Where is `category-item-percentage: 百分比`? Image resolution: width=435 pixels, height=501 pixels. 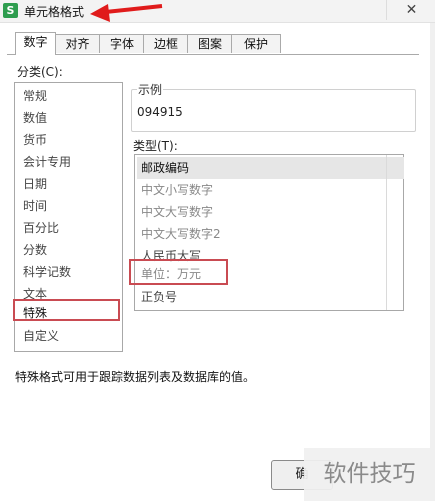
category-item-percentage: 百分比 is located at coordinates (41, 228).